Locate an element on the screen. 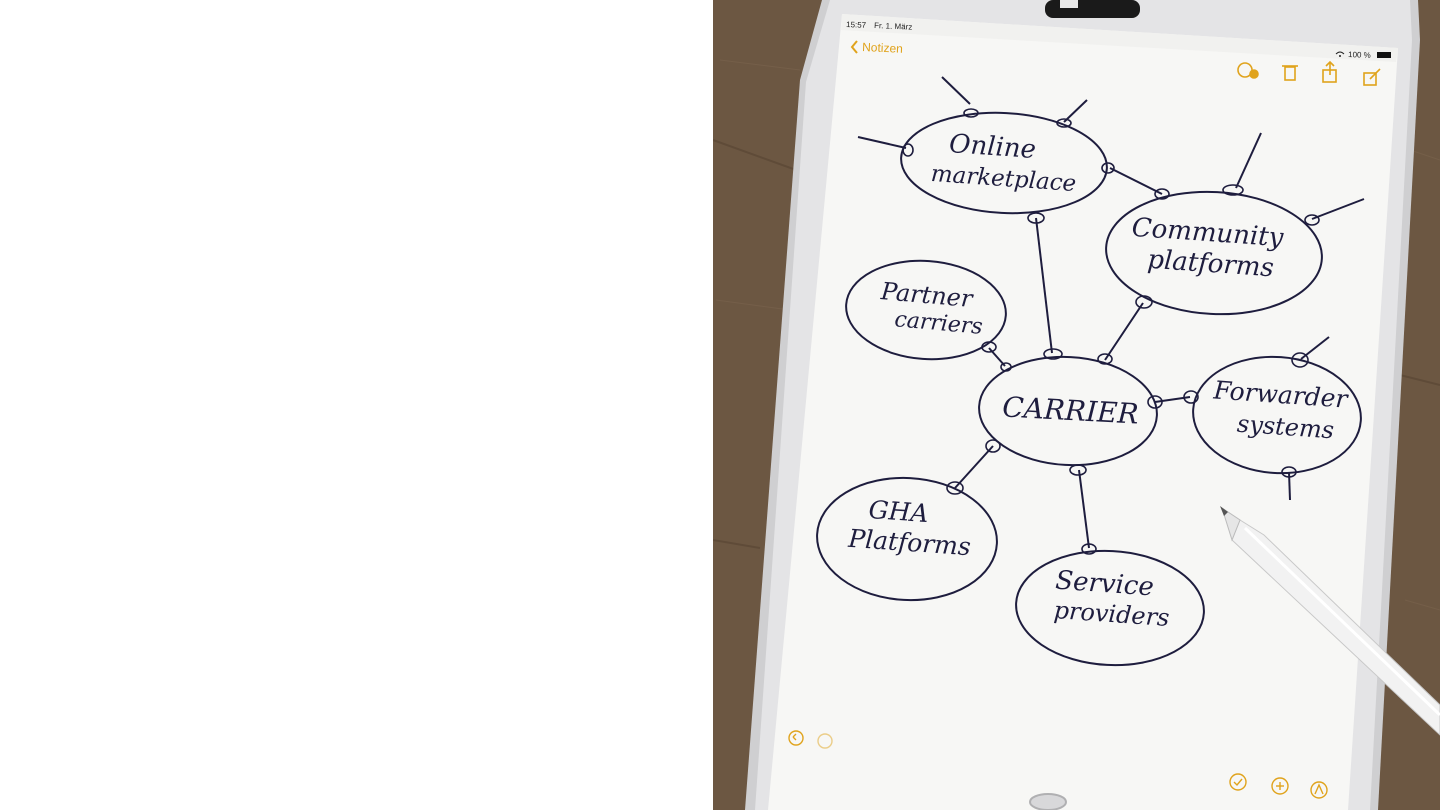  label-gha: GHA is located at coordinates (899, 511).